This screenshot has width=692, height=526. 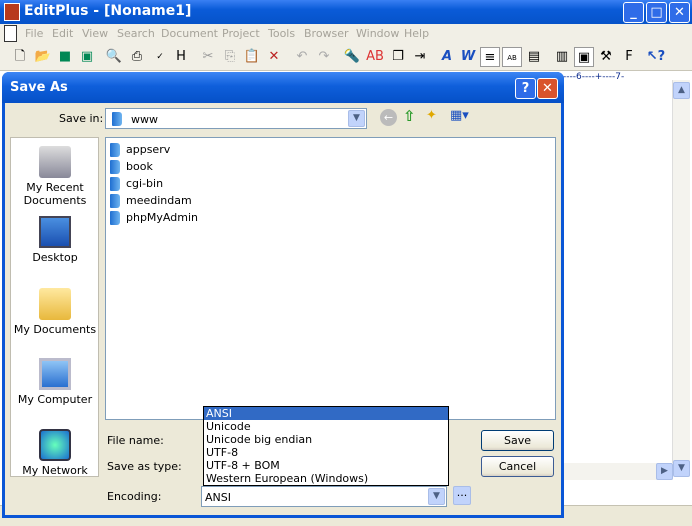 What do you see at coordinates (420, 57) in the screenshot?
I see `indent-icon: ⇥` at bounding box center [420, 57].